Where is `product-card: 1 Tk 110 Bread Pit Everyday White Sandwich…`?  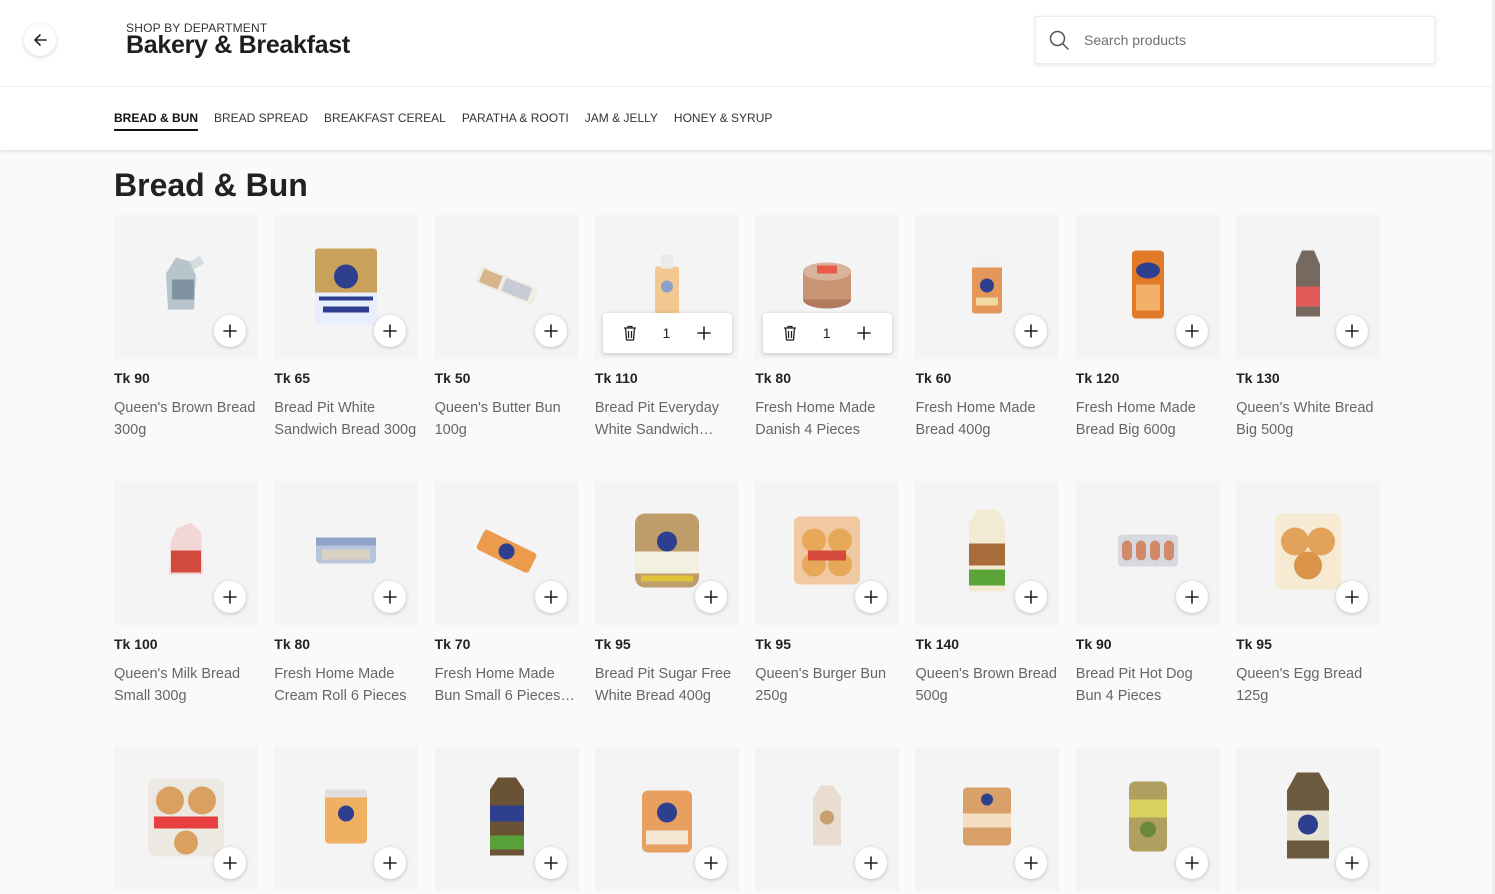 product-card: 1 Tk 110 Bread Pit Everyday White Sandwich… is located at coordinates (666, 326).